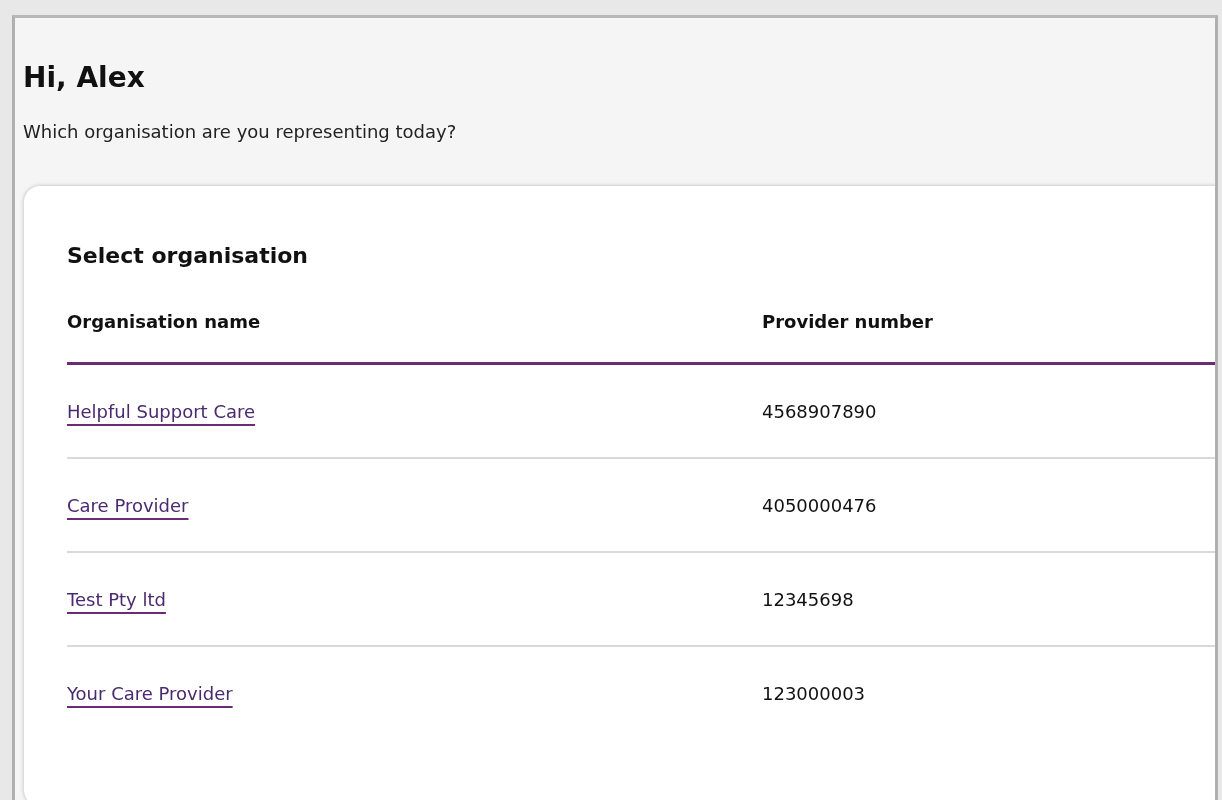 The height and width of the screenshot is (800, 1222). What do you see at coordinates (150, 693) in the screenshot?
I see `organisation-link: Your Care Provider` at bounding box center [150, 693].